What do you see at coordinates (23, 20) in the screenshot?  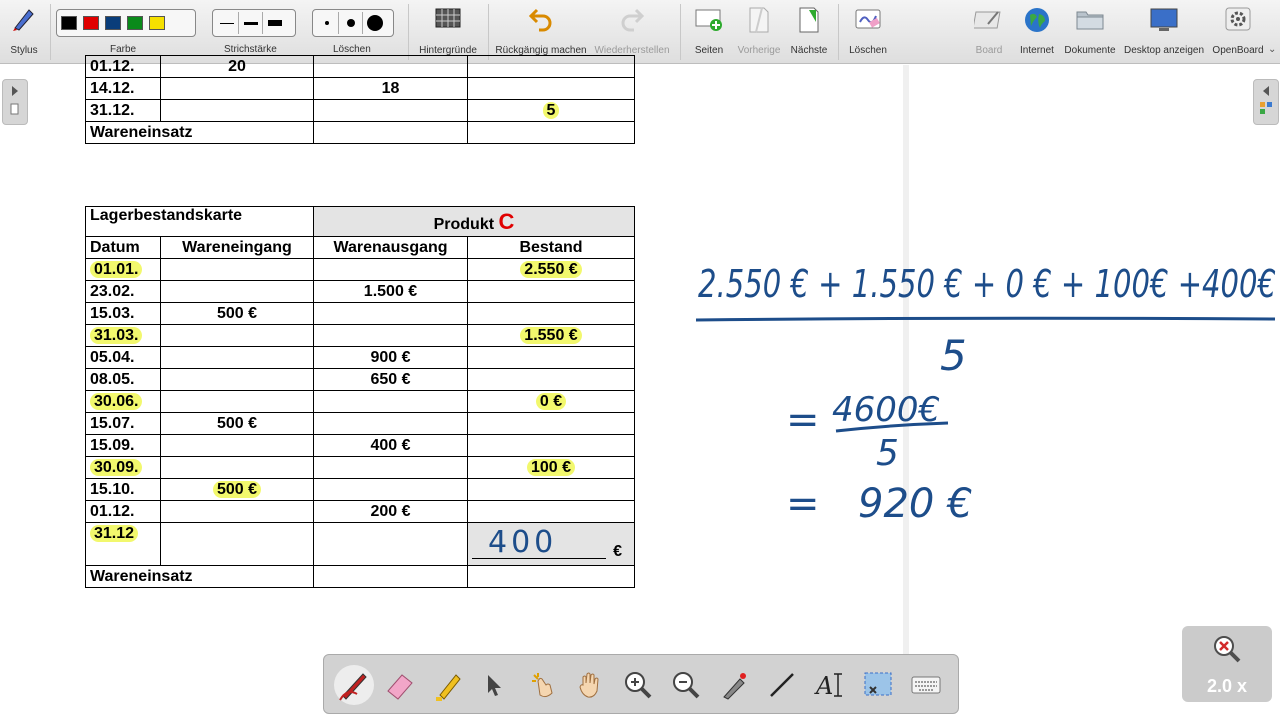 I see `stylus-icon` at bounding box center [23, 20].